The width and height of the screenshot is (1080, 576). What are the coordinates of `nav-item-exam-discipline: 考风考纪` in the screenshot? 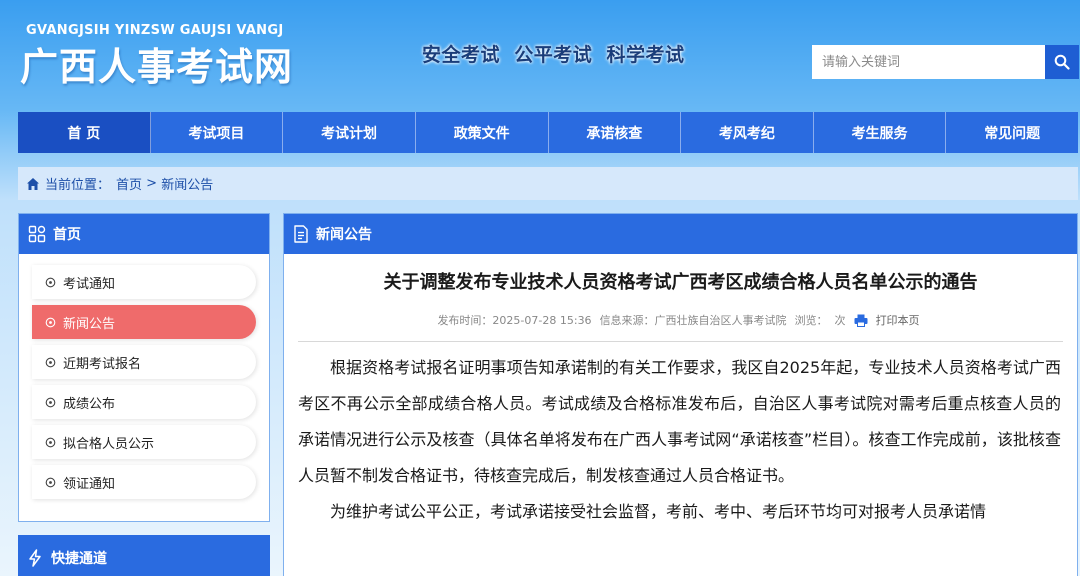 It's located at (747, 132).